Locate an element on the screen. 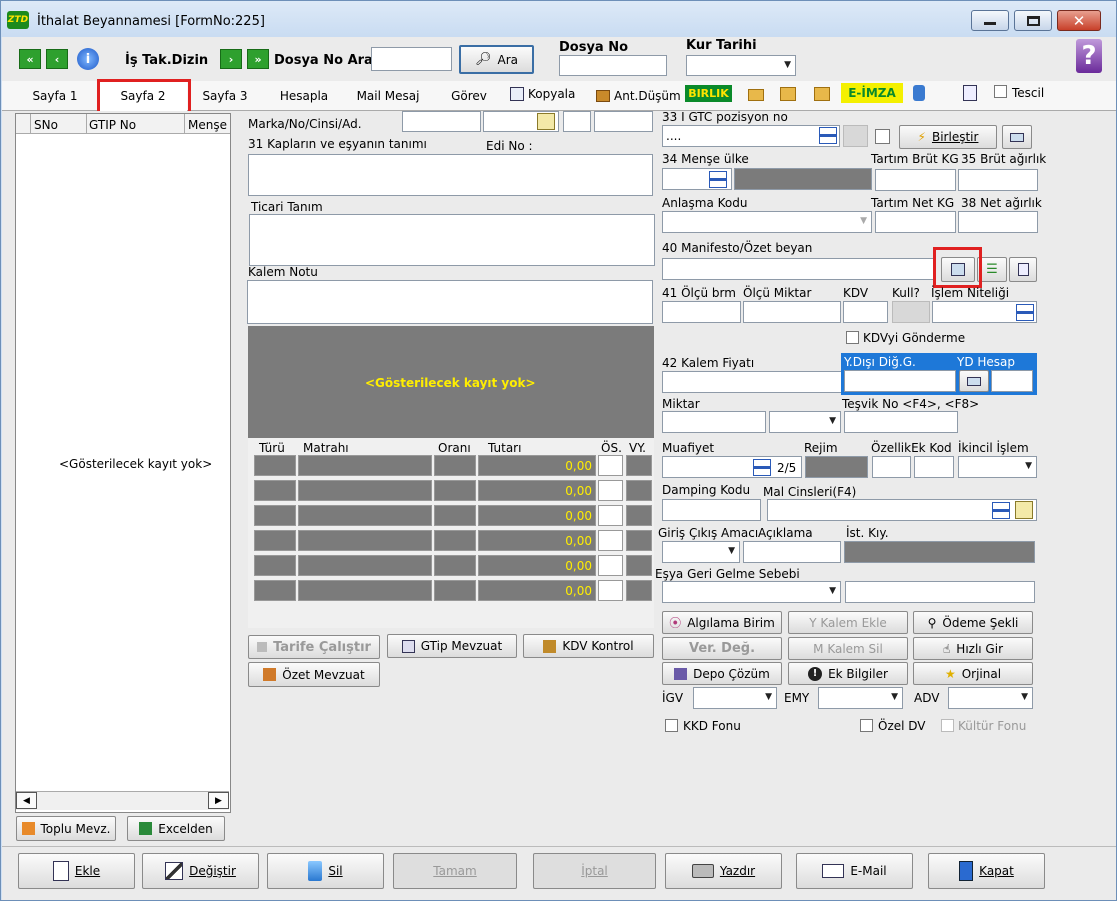 This screenshot has height=901, width=1117. olcu-miktar-input is located at coordinates (792, 312).